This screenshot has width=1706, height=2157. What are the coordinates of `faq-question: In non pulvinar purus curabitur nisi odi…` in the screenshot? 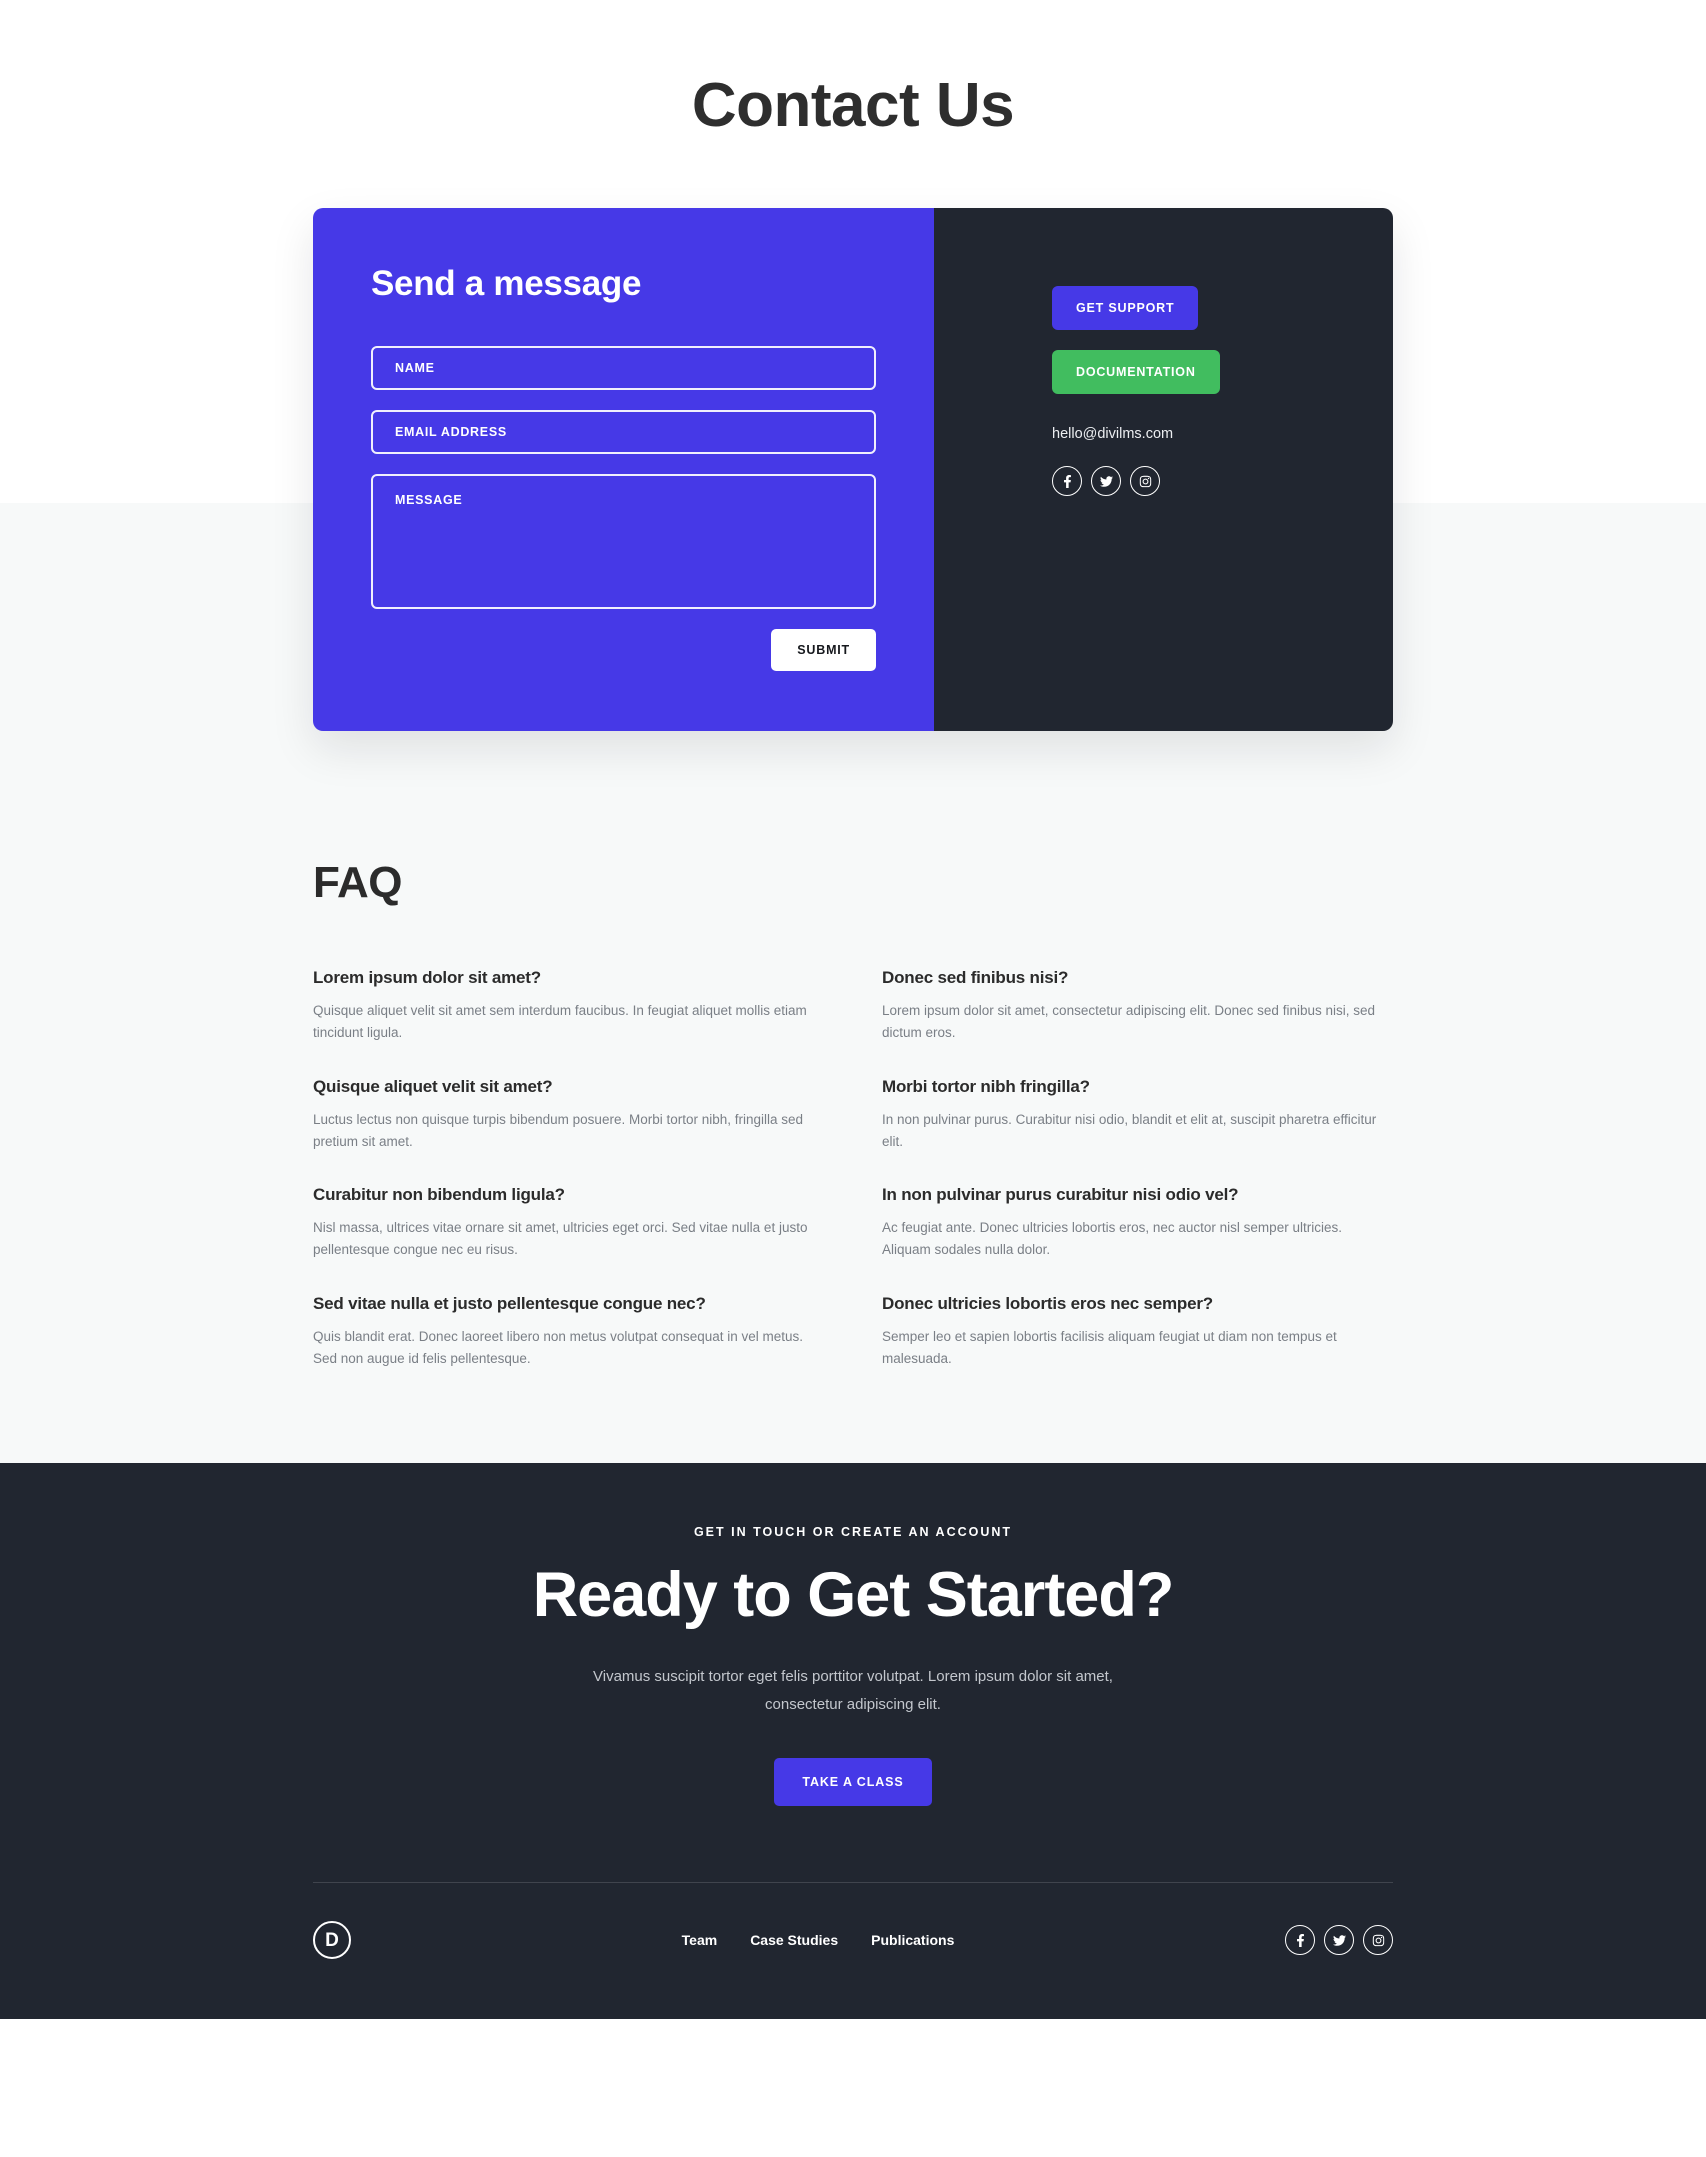 It's located at (1060, 1195).